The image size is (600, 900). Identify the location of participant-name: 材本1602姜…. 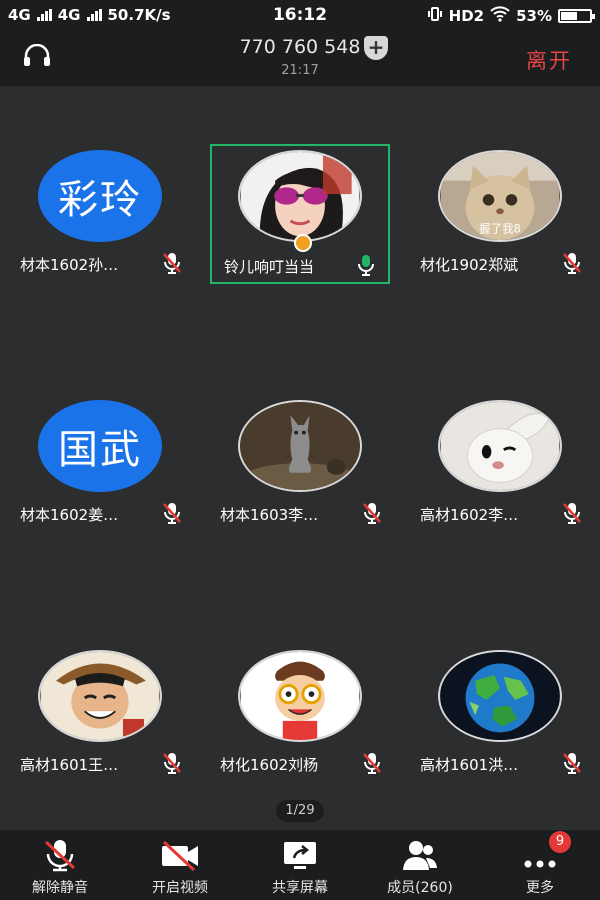
(69, 515).